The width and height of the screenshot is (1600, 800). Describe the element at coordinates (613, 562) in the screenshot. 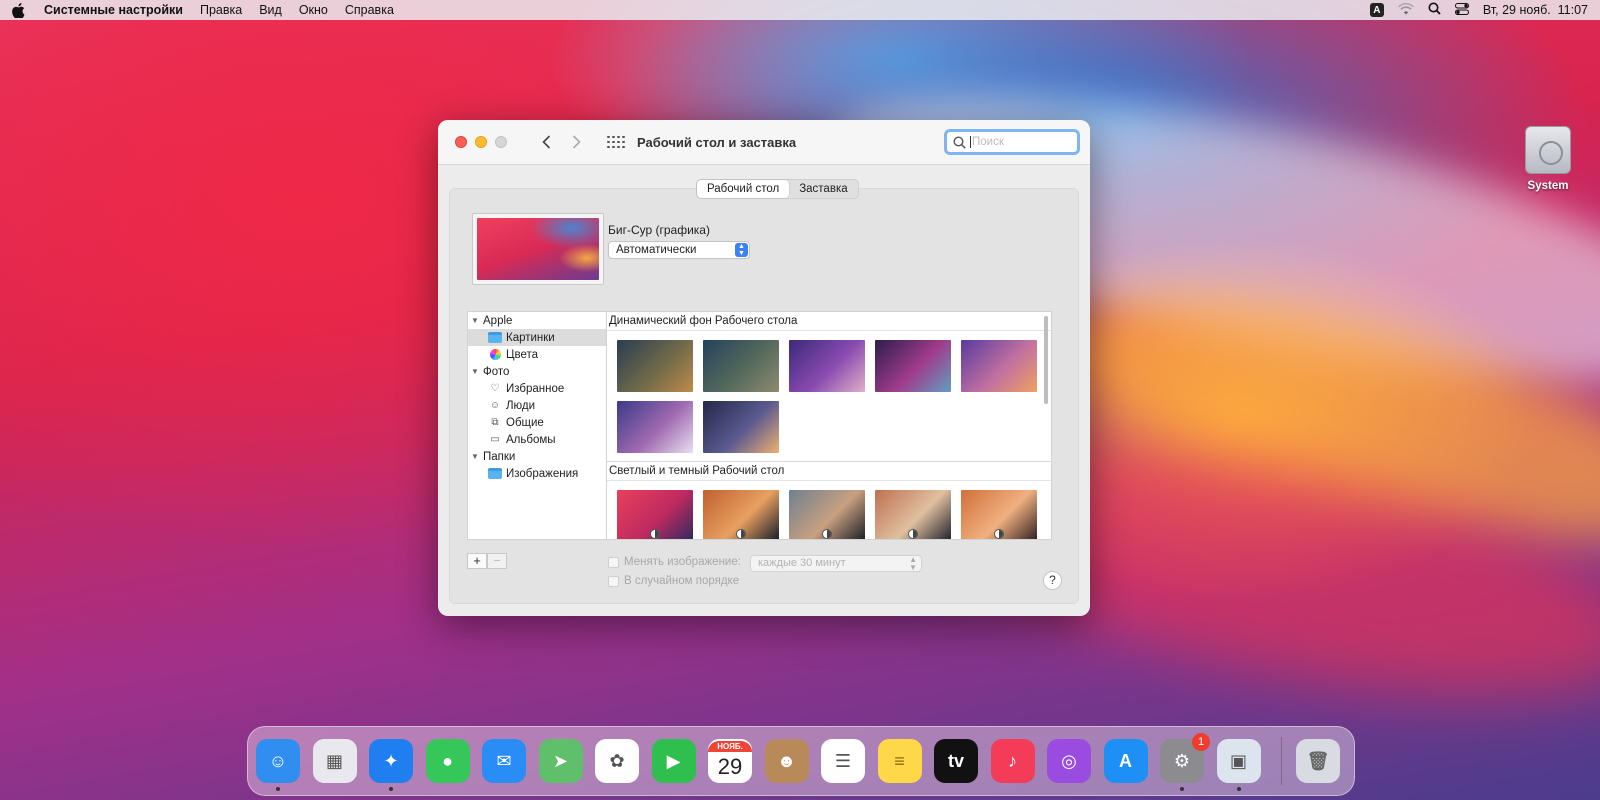

I see `change-picture-checkbox` at that location.